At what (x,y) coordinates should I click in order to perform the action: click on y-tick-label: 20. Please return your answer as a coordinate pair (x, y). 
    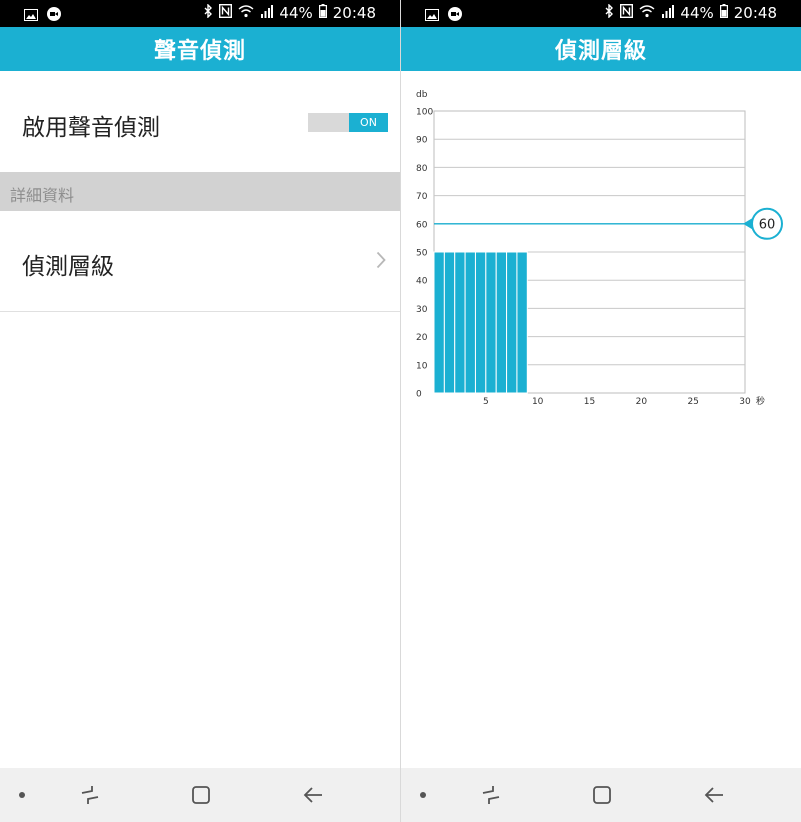
    Looking at the image, I should click on (422, 338).